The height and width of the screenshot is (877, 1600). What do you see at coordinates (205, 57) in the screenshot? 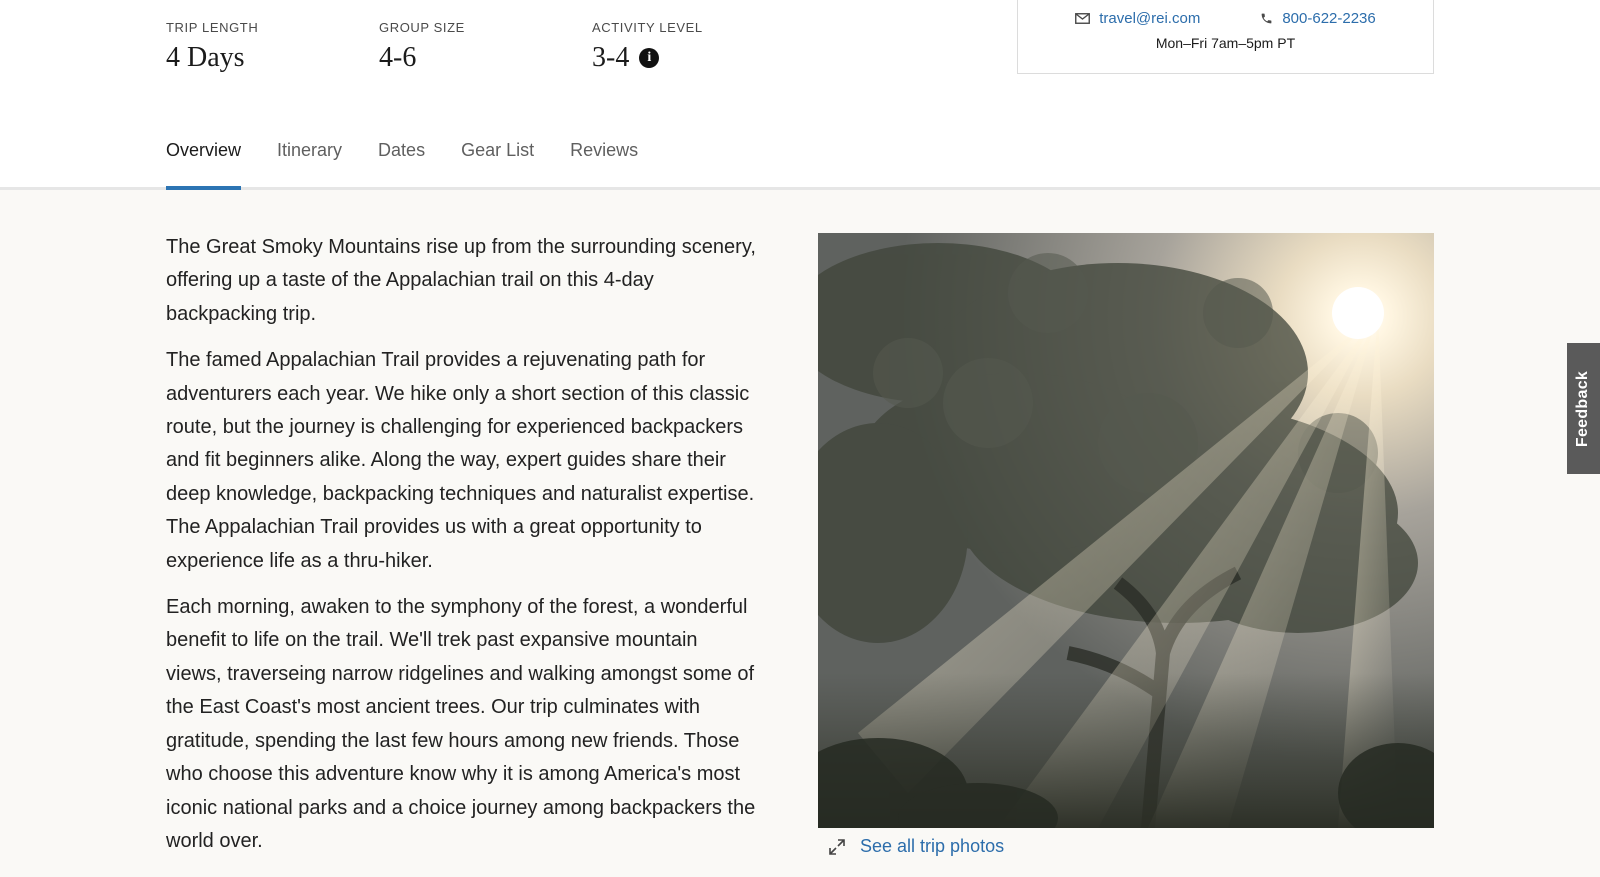
I see `stat-value-text: 4 Days` at bounding box center [205, 57].